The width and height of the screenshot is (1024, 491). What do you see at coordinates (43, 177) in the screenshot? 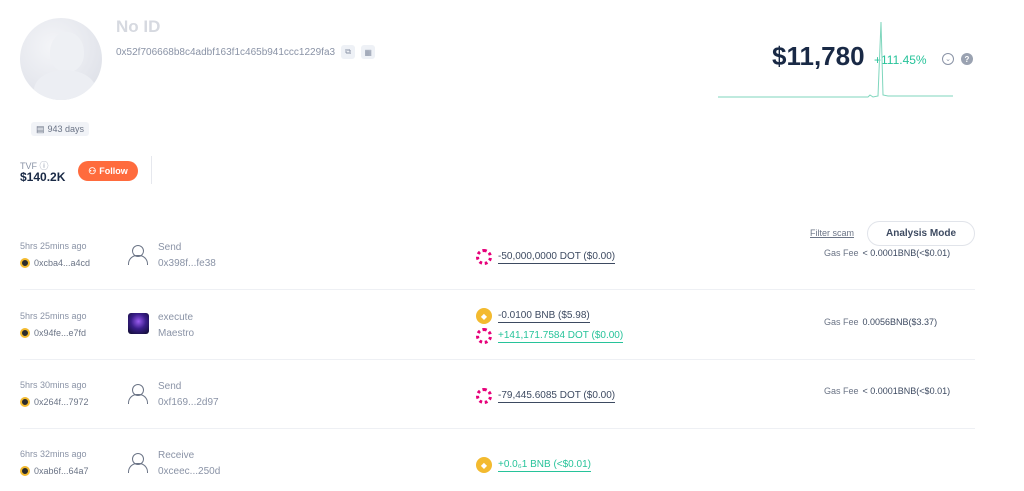
I see `tvf-value: $140.2K` at bounding box center [43, 177].